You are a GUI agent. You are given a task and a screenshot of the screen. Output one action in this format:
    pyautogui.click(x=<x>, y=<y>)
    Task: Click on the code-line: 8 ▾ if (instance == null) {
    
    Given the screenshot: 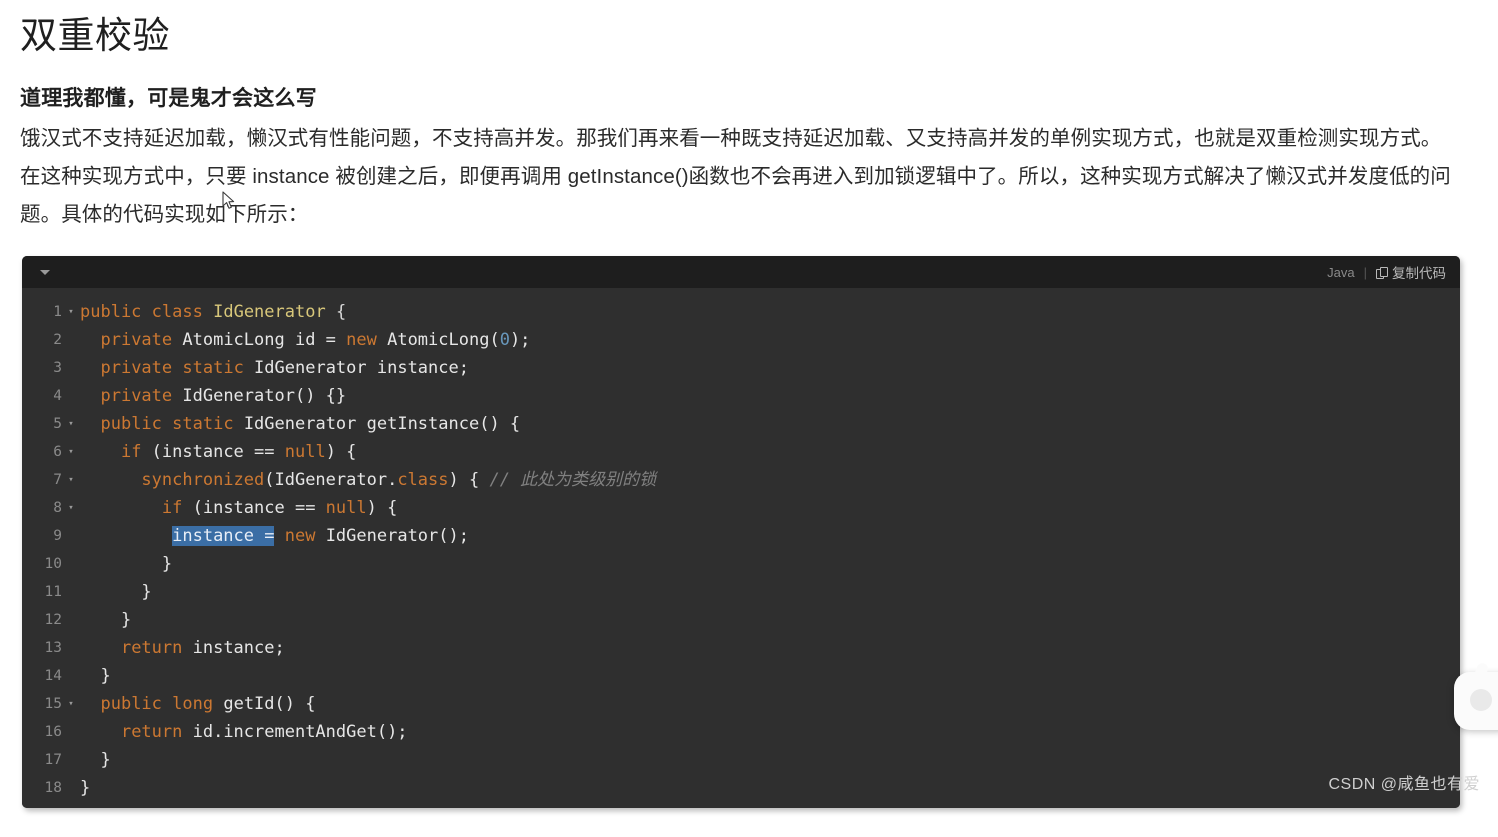 What is the action you would take?
    pyautogui.click(x=741, y=508)
    